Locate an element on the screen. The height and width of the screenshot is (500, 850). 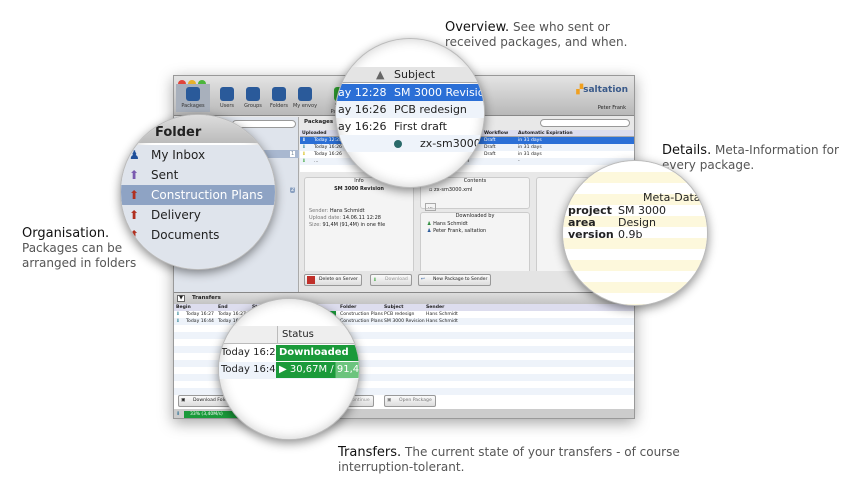
packages-title: Packages is located at coordinates (319, 122).